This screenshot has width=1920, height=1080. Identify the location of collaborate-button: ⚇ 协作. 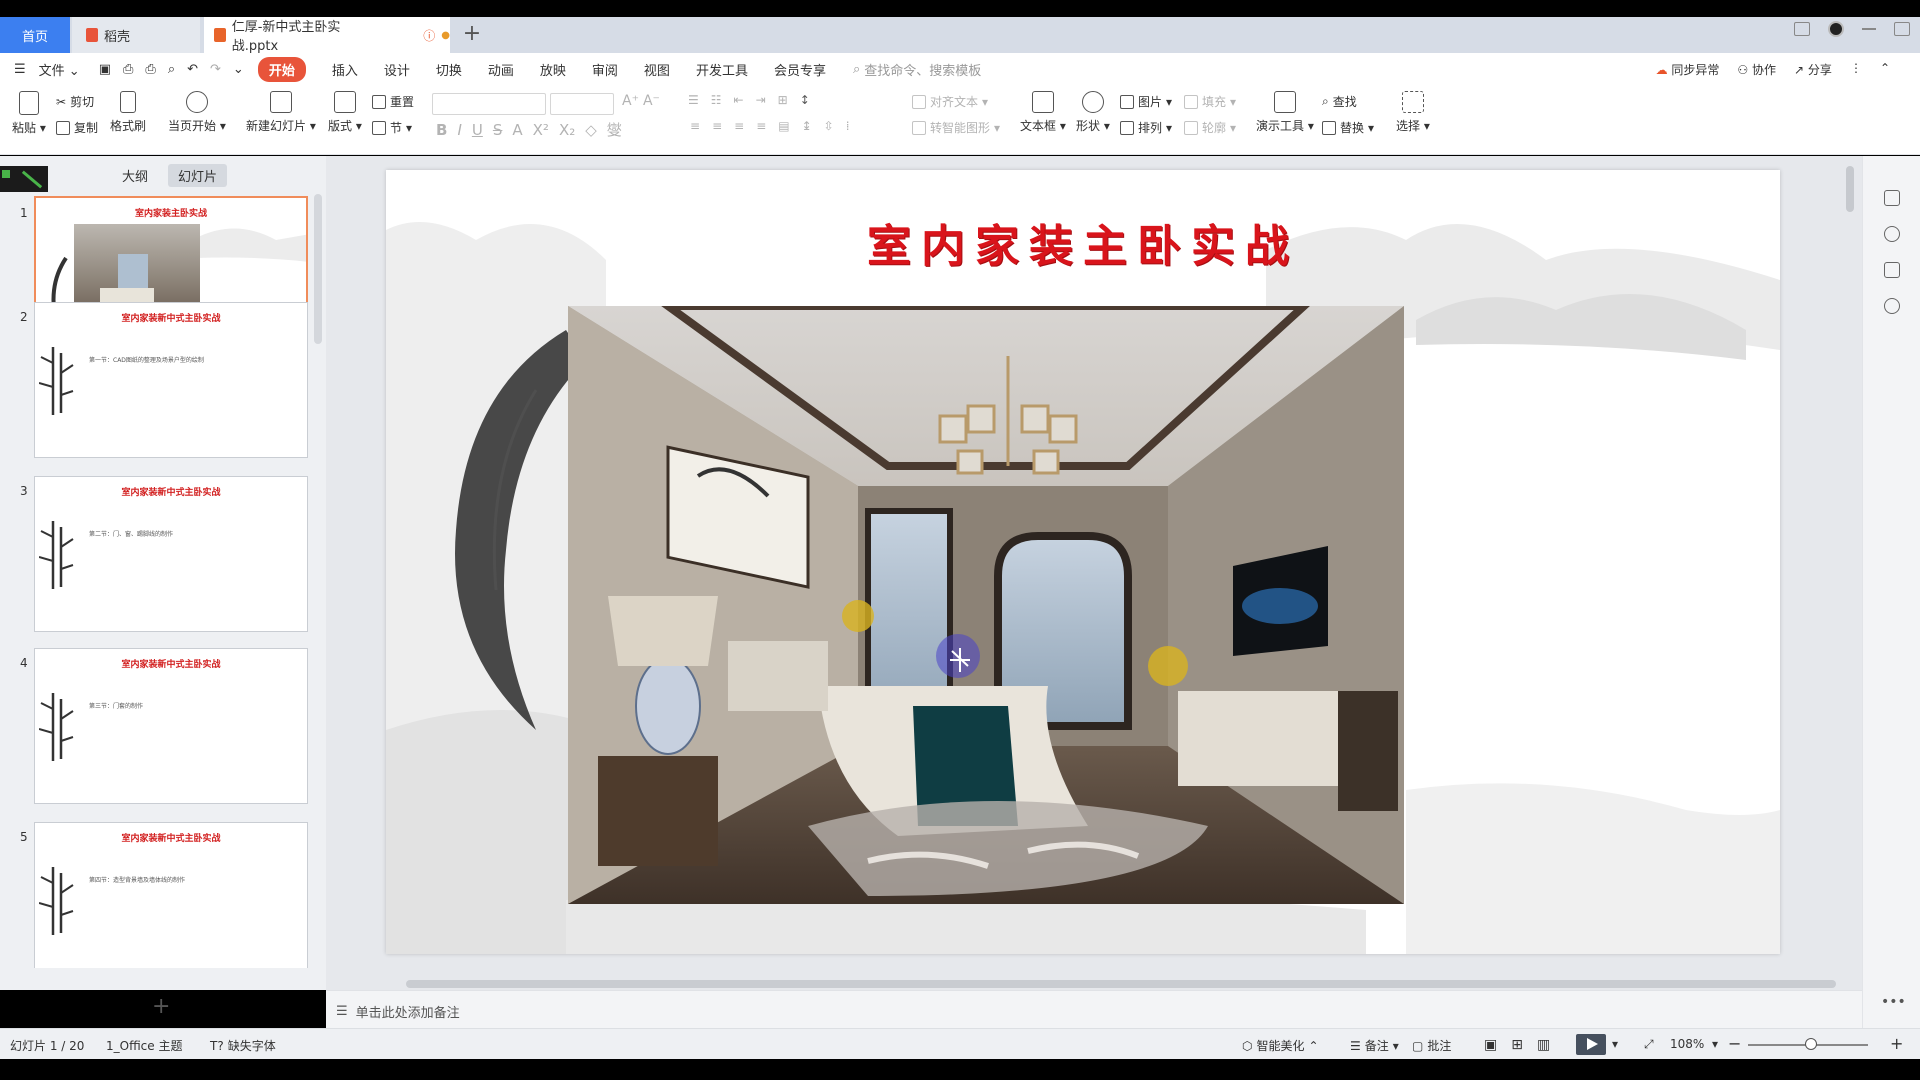
(1756, 69).